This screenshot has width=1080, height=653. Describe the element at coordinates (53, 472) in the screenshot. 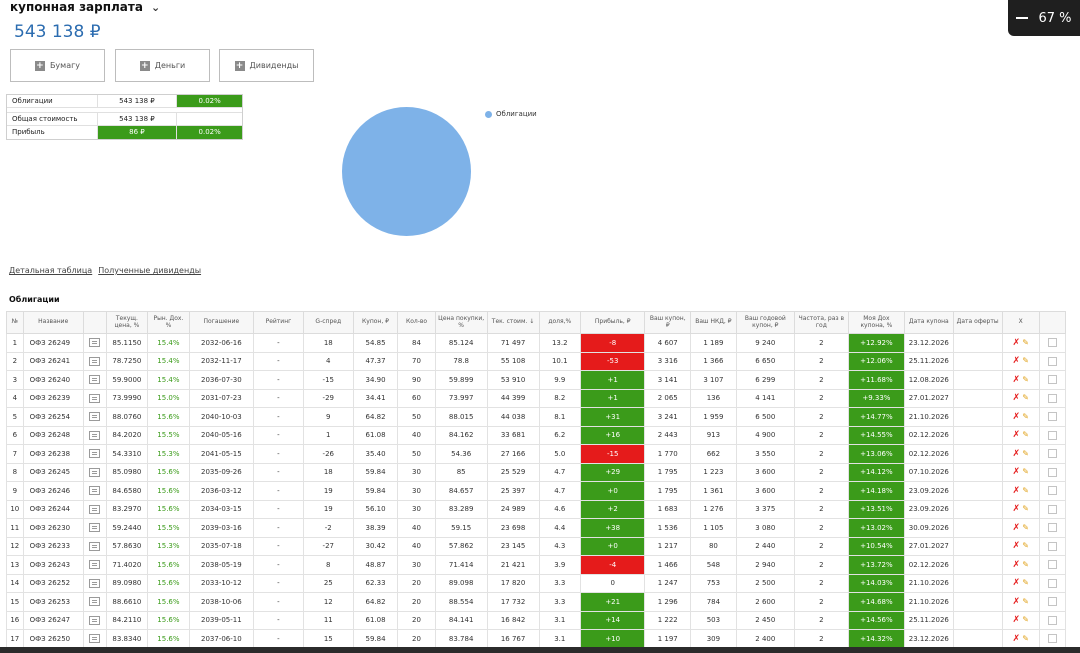

I see `bond-name: ОФЗ 26245` at that location.